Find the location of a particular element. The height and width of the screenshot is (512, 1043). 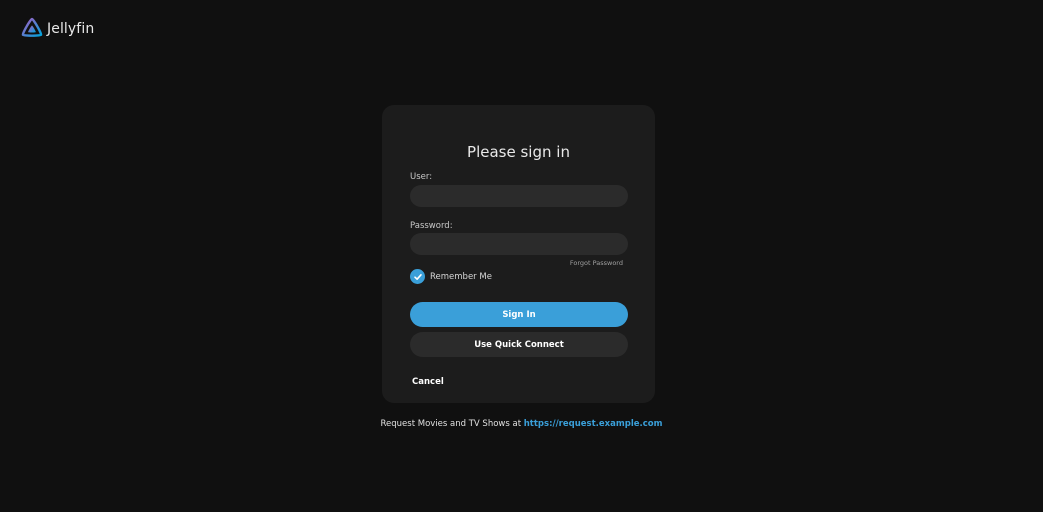

user-input is located at coordinates (519, 196).